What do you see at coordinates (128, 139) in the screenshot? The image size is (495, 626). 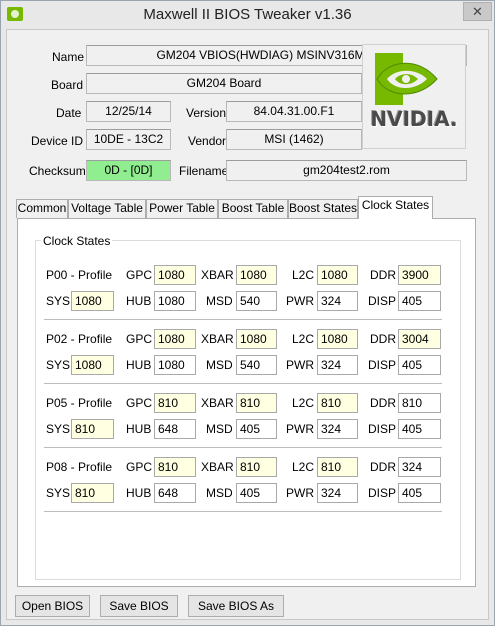 I see `device-id-field: 10DE - 13C2` at bounding box center [128, 139].